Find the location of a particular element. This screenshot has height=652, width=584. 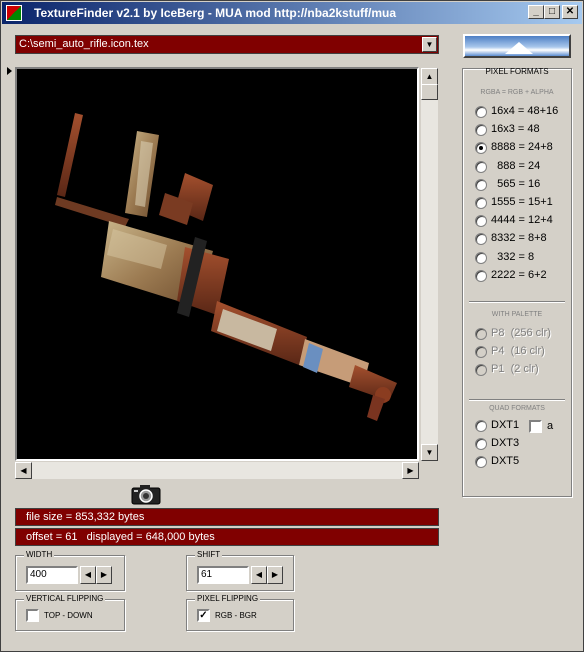

radio-selected-dot is located at coordinates (481, 148).